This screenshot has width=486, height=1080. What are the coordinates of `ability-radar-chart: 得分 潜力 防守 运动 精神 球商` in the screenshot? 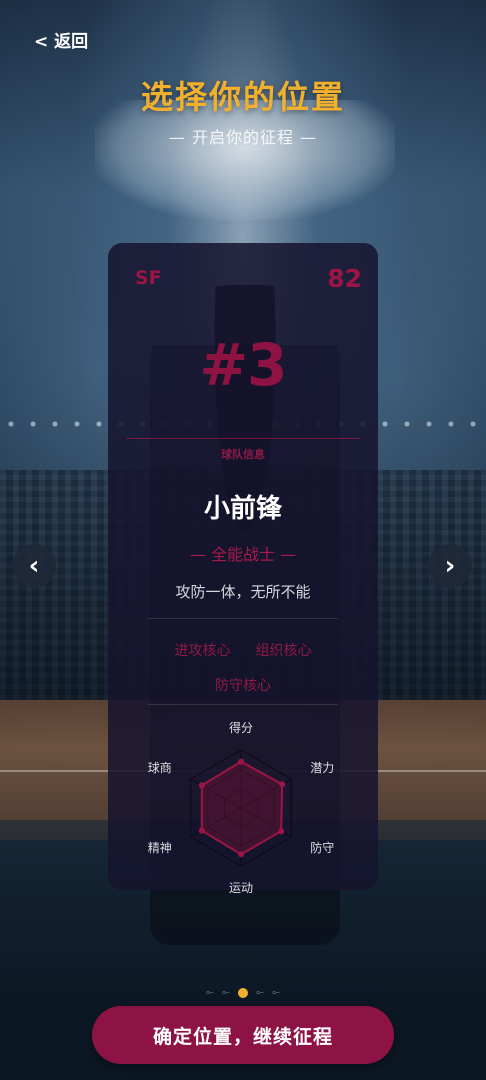 It's located at (241, 807).